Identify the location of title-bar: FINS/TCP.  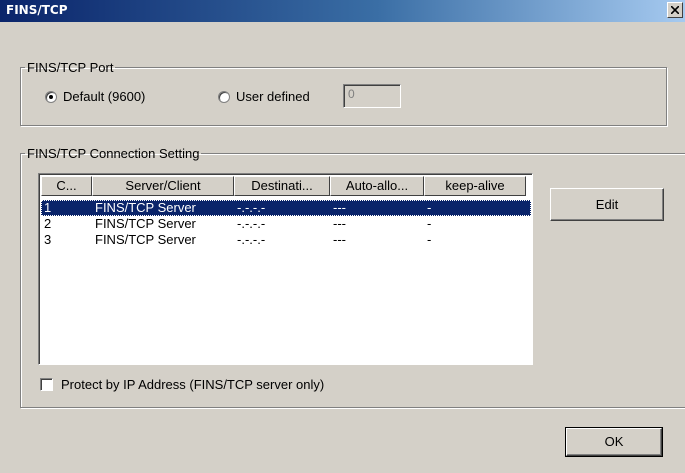
(342, 11).